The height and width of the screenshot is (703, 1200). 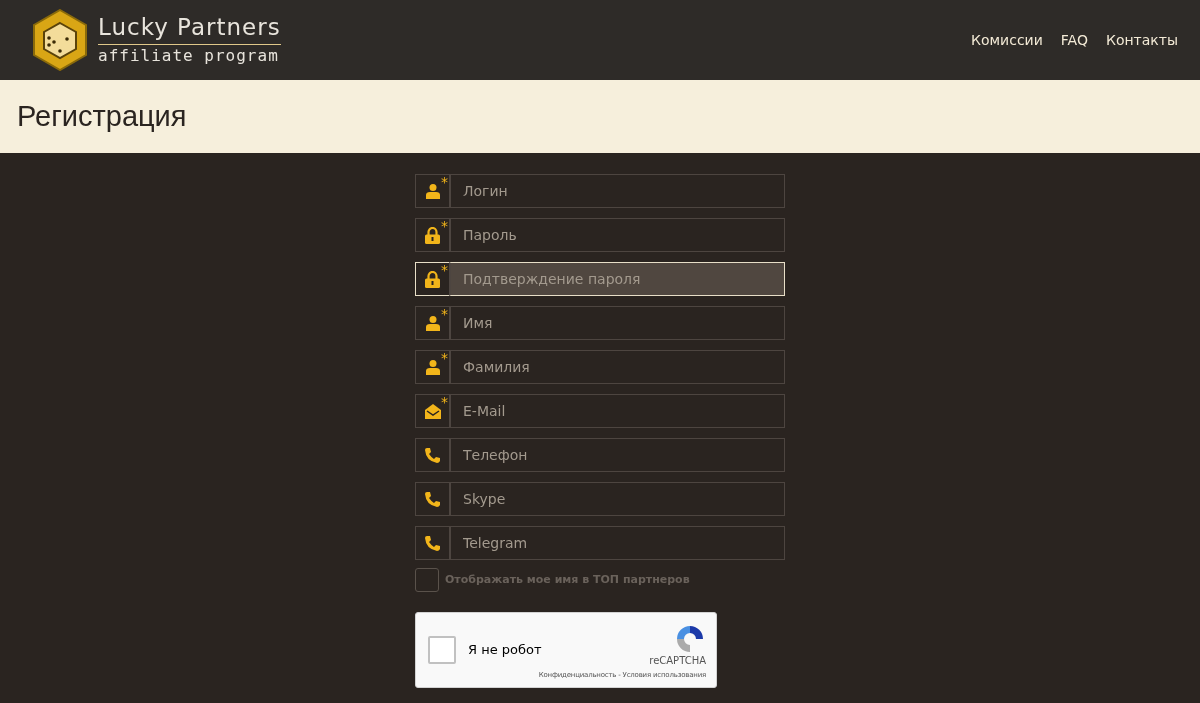 What do you see at coordinates (617, 455) in the screenshot?
I see `input-field: Телефон` at bounding box center [617, 455].